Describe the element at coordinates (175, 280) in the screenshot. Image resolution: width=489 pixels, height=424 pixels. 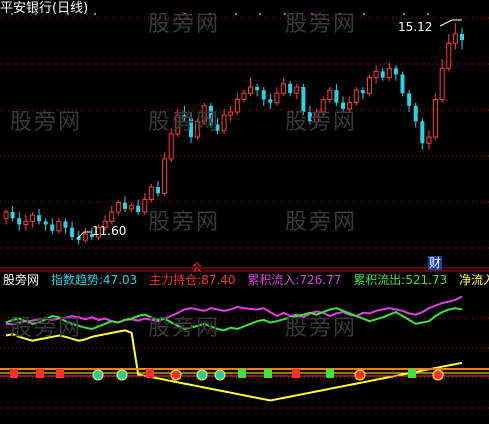
I see `legend-label: 主力持仓:` at that location.